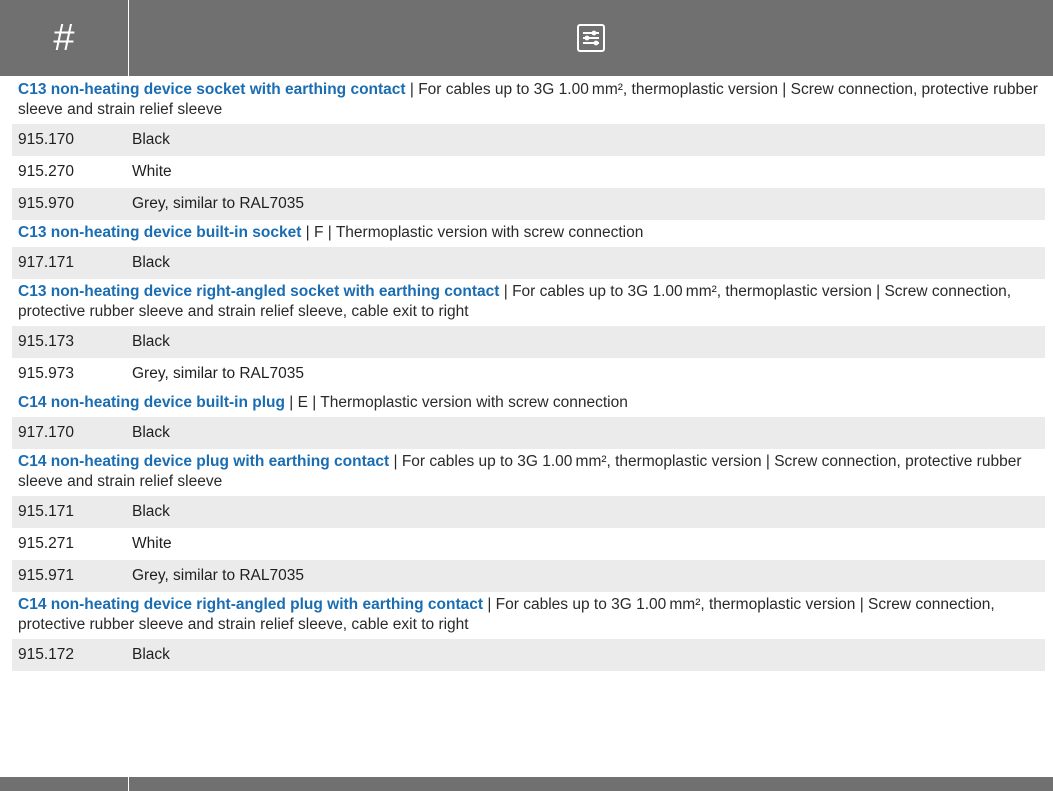  What do you see at coordinates (528, 172) in the screenshot?
I see `table-row: 915.270 White` at bounding box center [528, 172].